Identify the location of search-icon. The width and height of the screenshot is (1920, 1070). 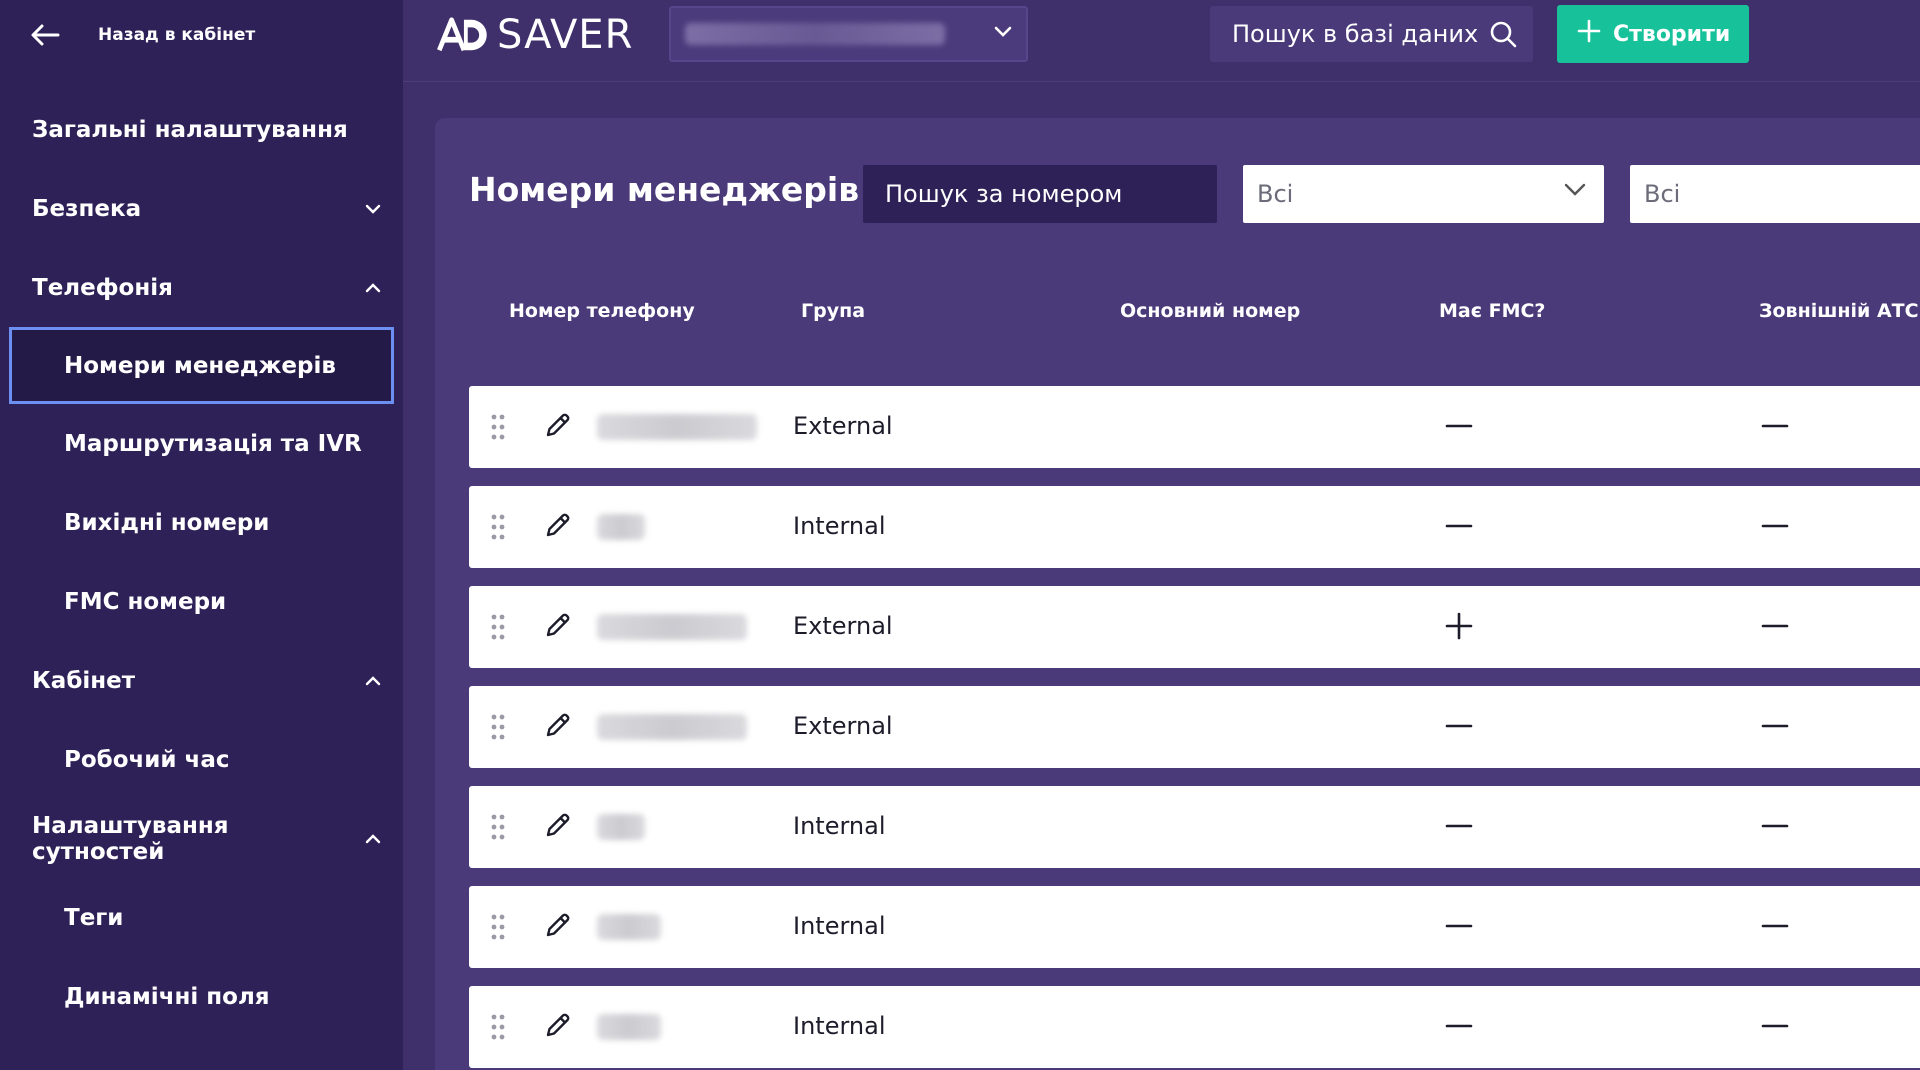
(1503, 37).